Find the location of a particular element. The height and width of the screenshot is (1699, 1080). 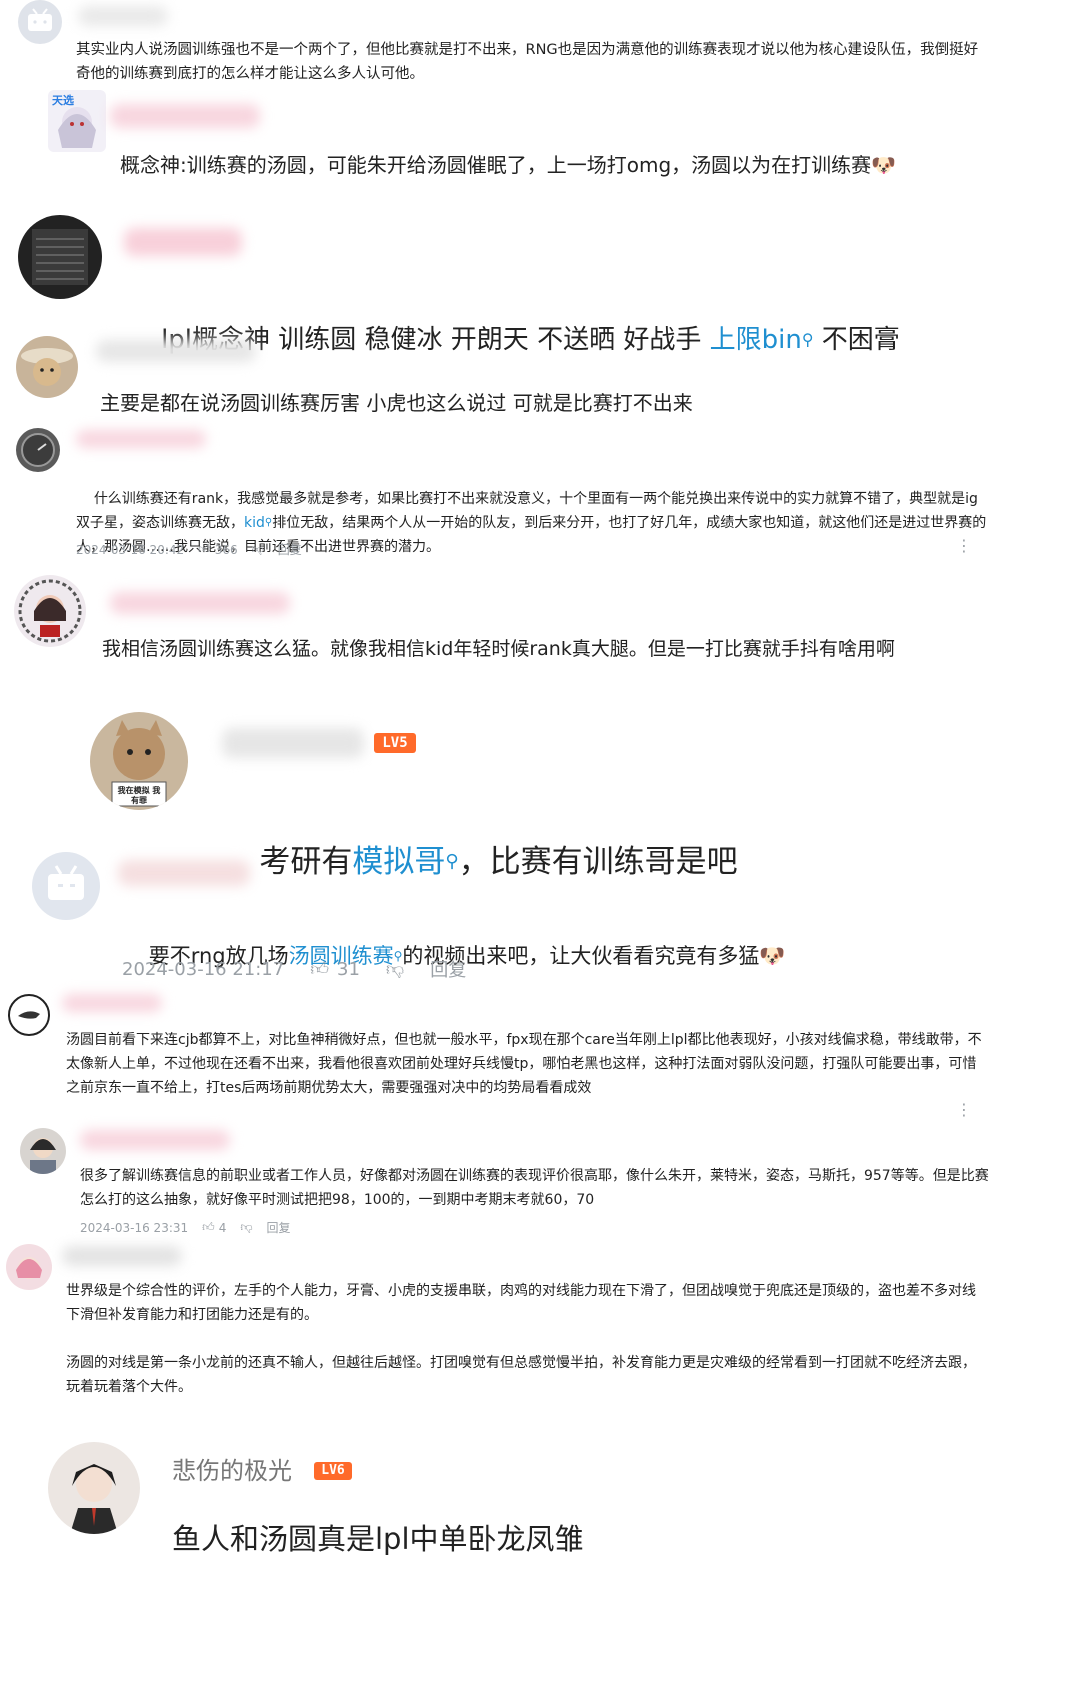

like-button: 👍︎ 31 is located at coordinates (335, 969).